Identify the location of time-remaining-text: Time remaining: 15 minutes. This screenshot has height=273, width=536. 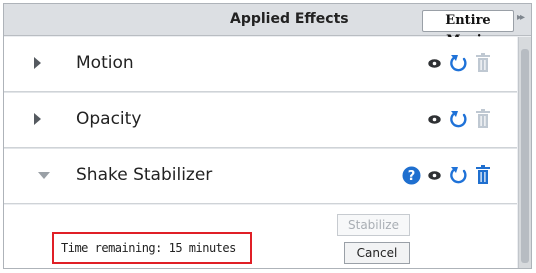
(148, 248).